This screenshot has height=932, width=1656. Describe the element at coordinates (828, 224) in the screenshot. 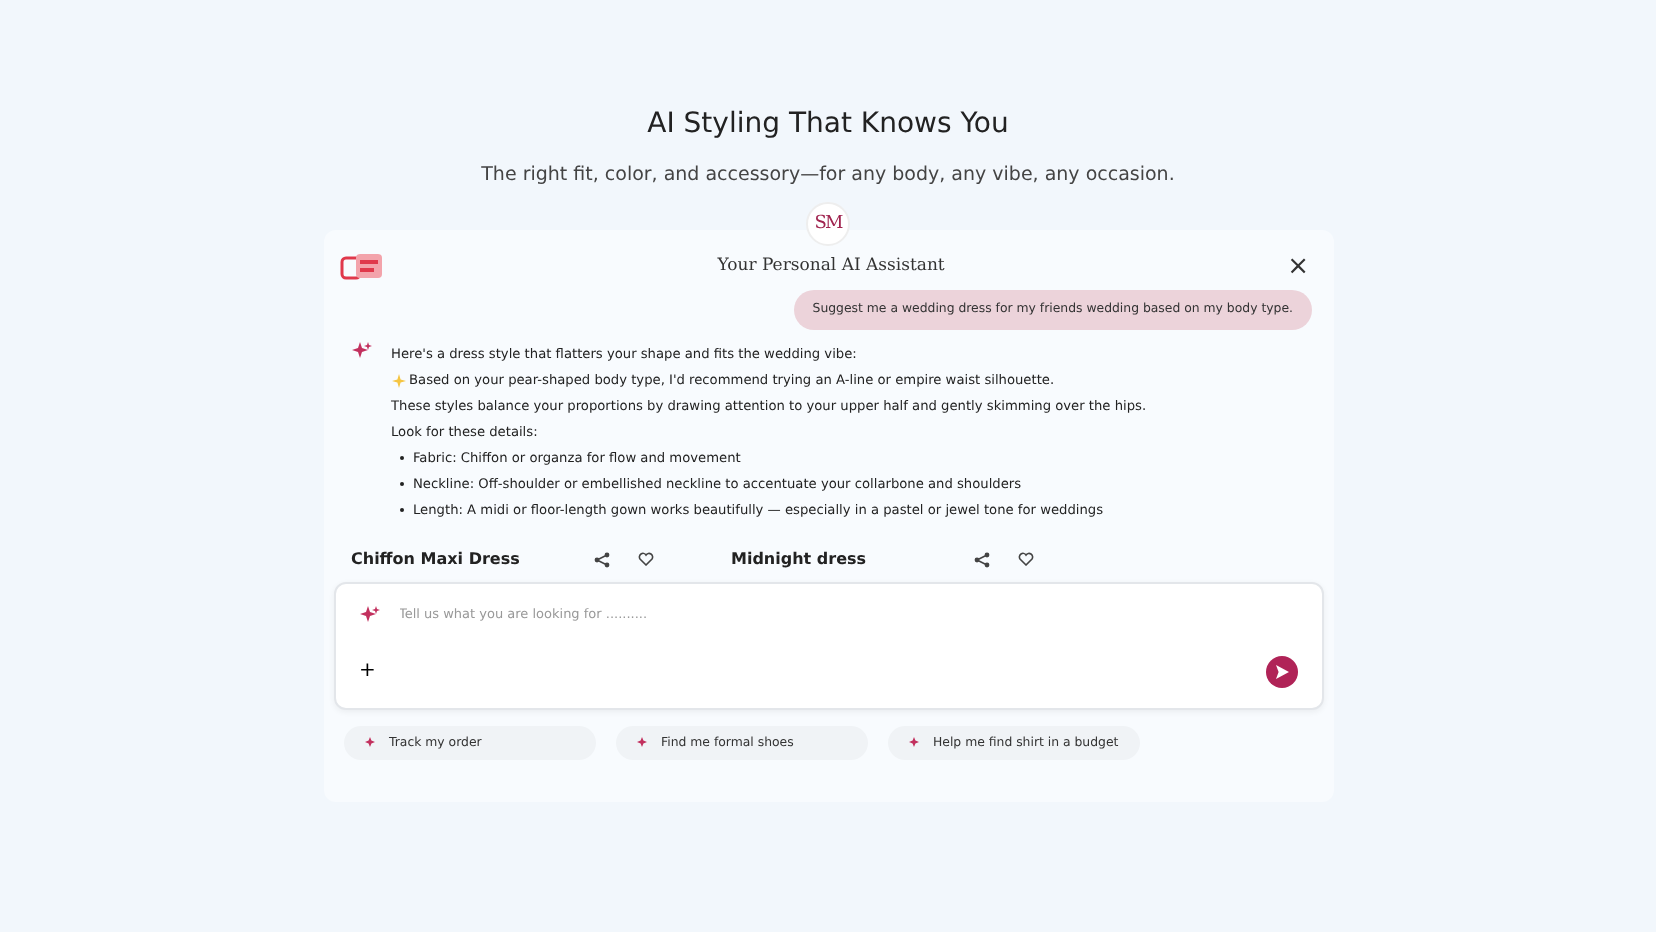

I see `brand-monogram: SM` at that location.